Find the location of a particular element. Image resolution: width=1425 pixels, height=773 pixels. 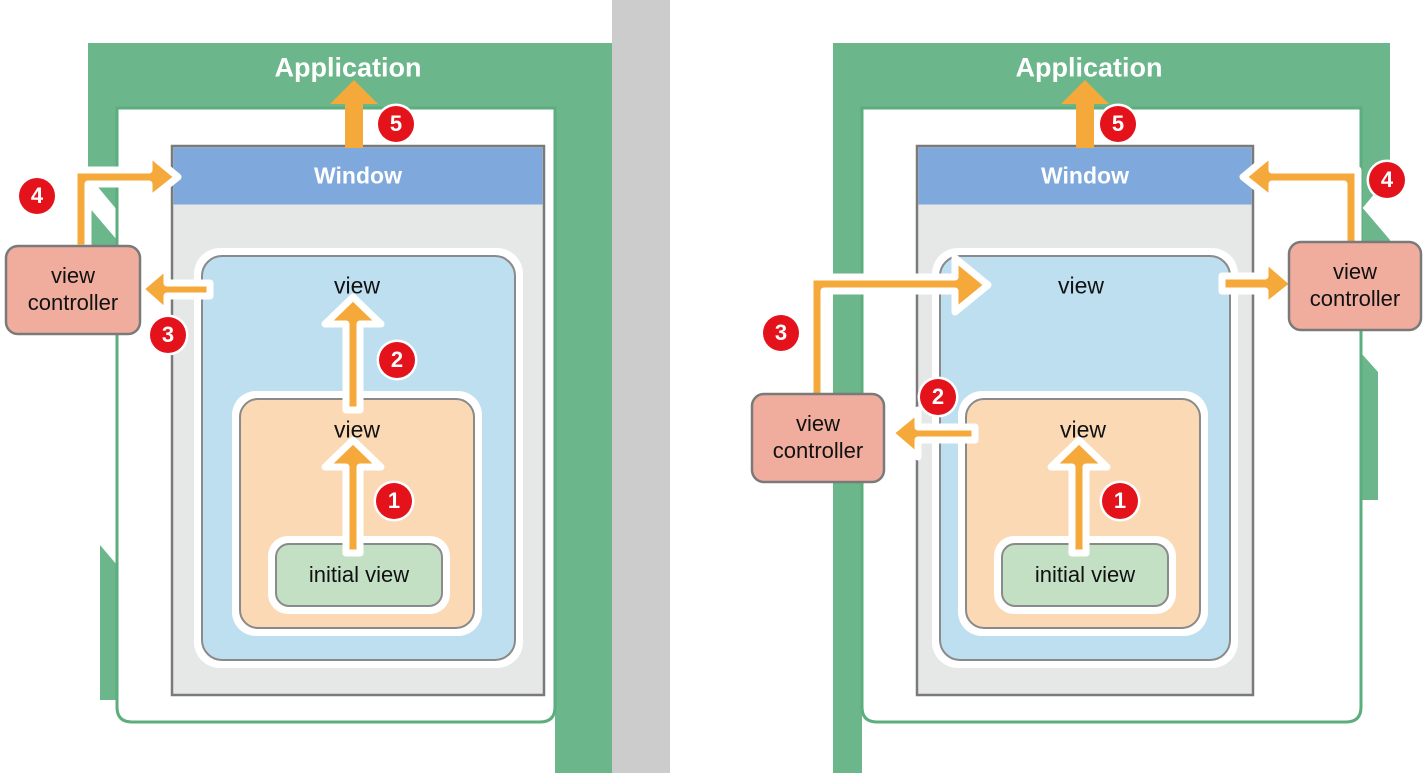

step-badge-3-left: 3 is located at coordinates (168, 335).